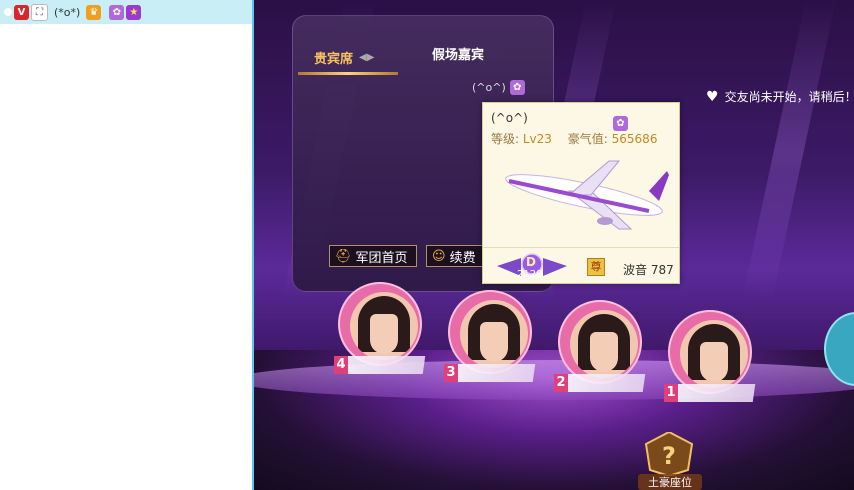 The width and height of the screenshot is (854, 490). Describe the element at coordinates (439, 256) in the screenshot. I see `face-icon: ☺` at that location.